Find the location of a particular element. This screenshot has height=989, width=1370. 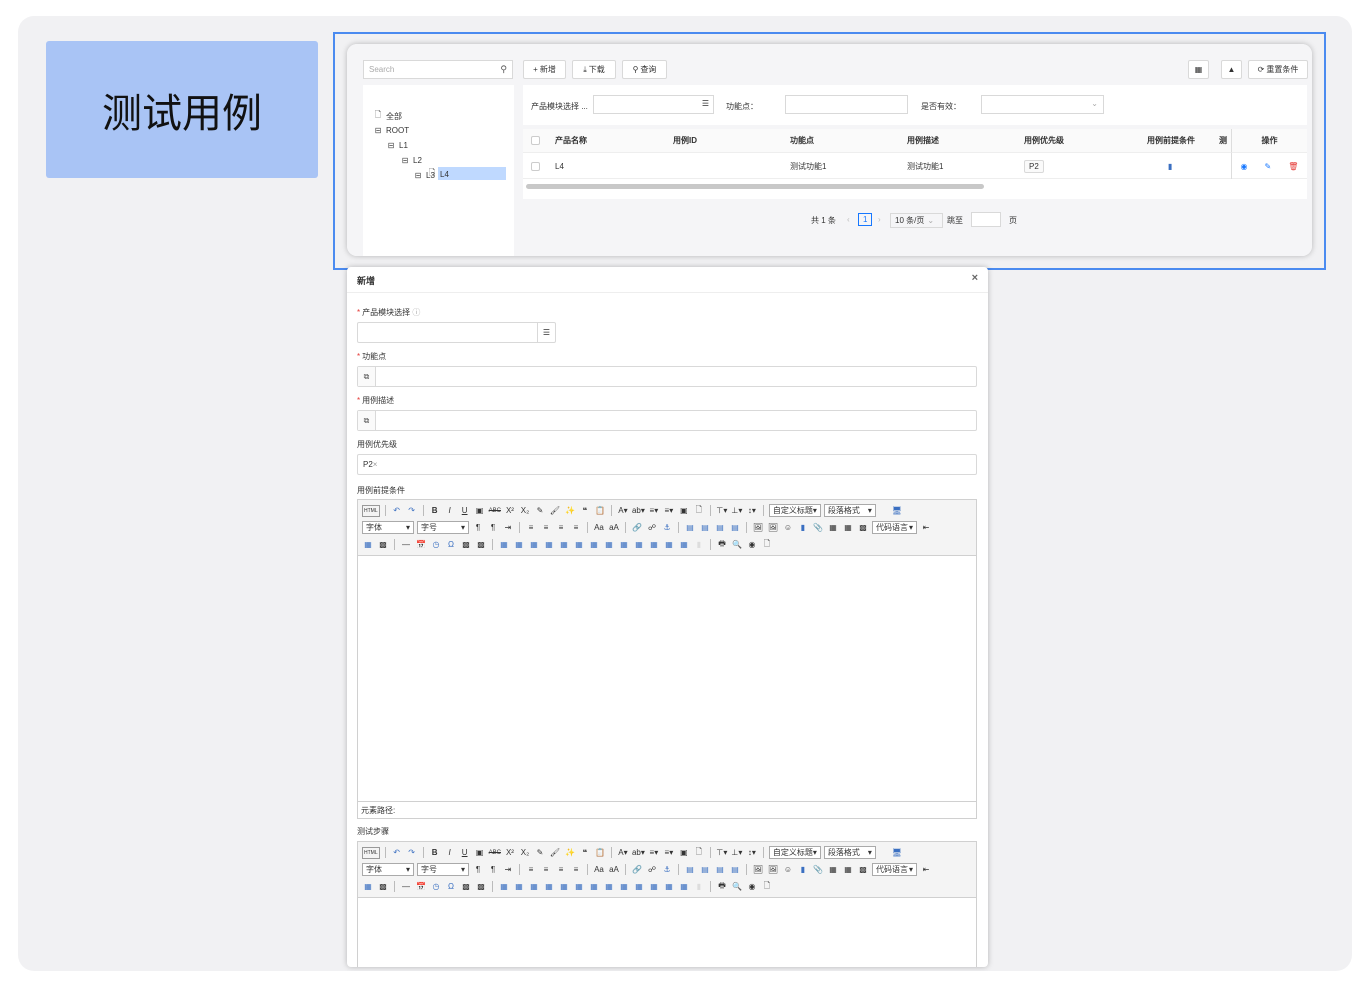

to-lowercase-icon: aA is located at coordinates (614, 870).